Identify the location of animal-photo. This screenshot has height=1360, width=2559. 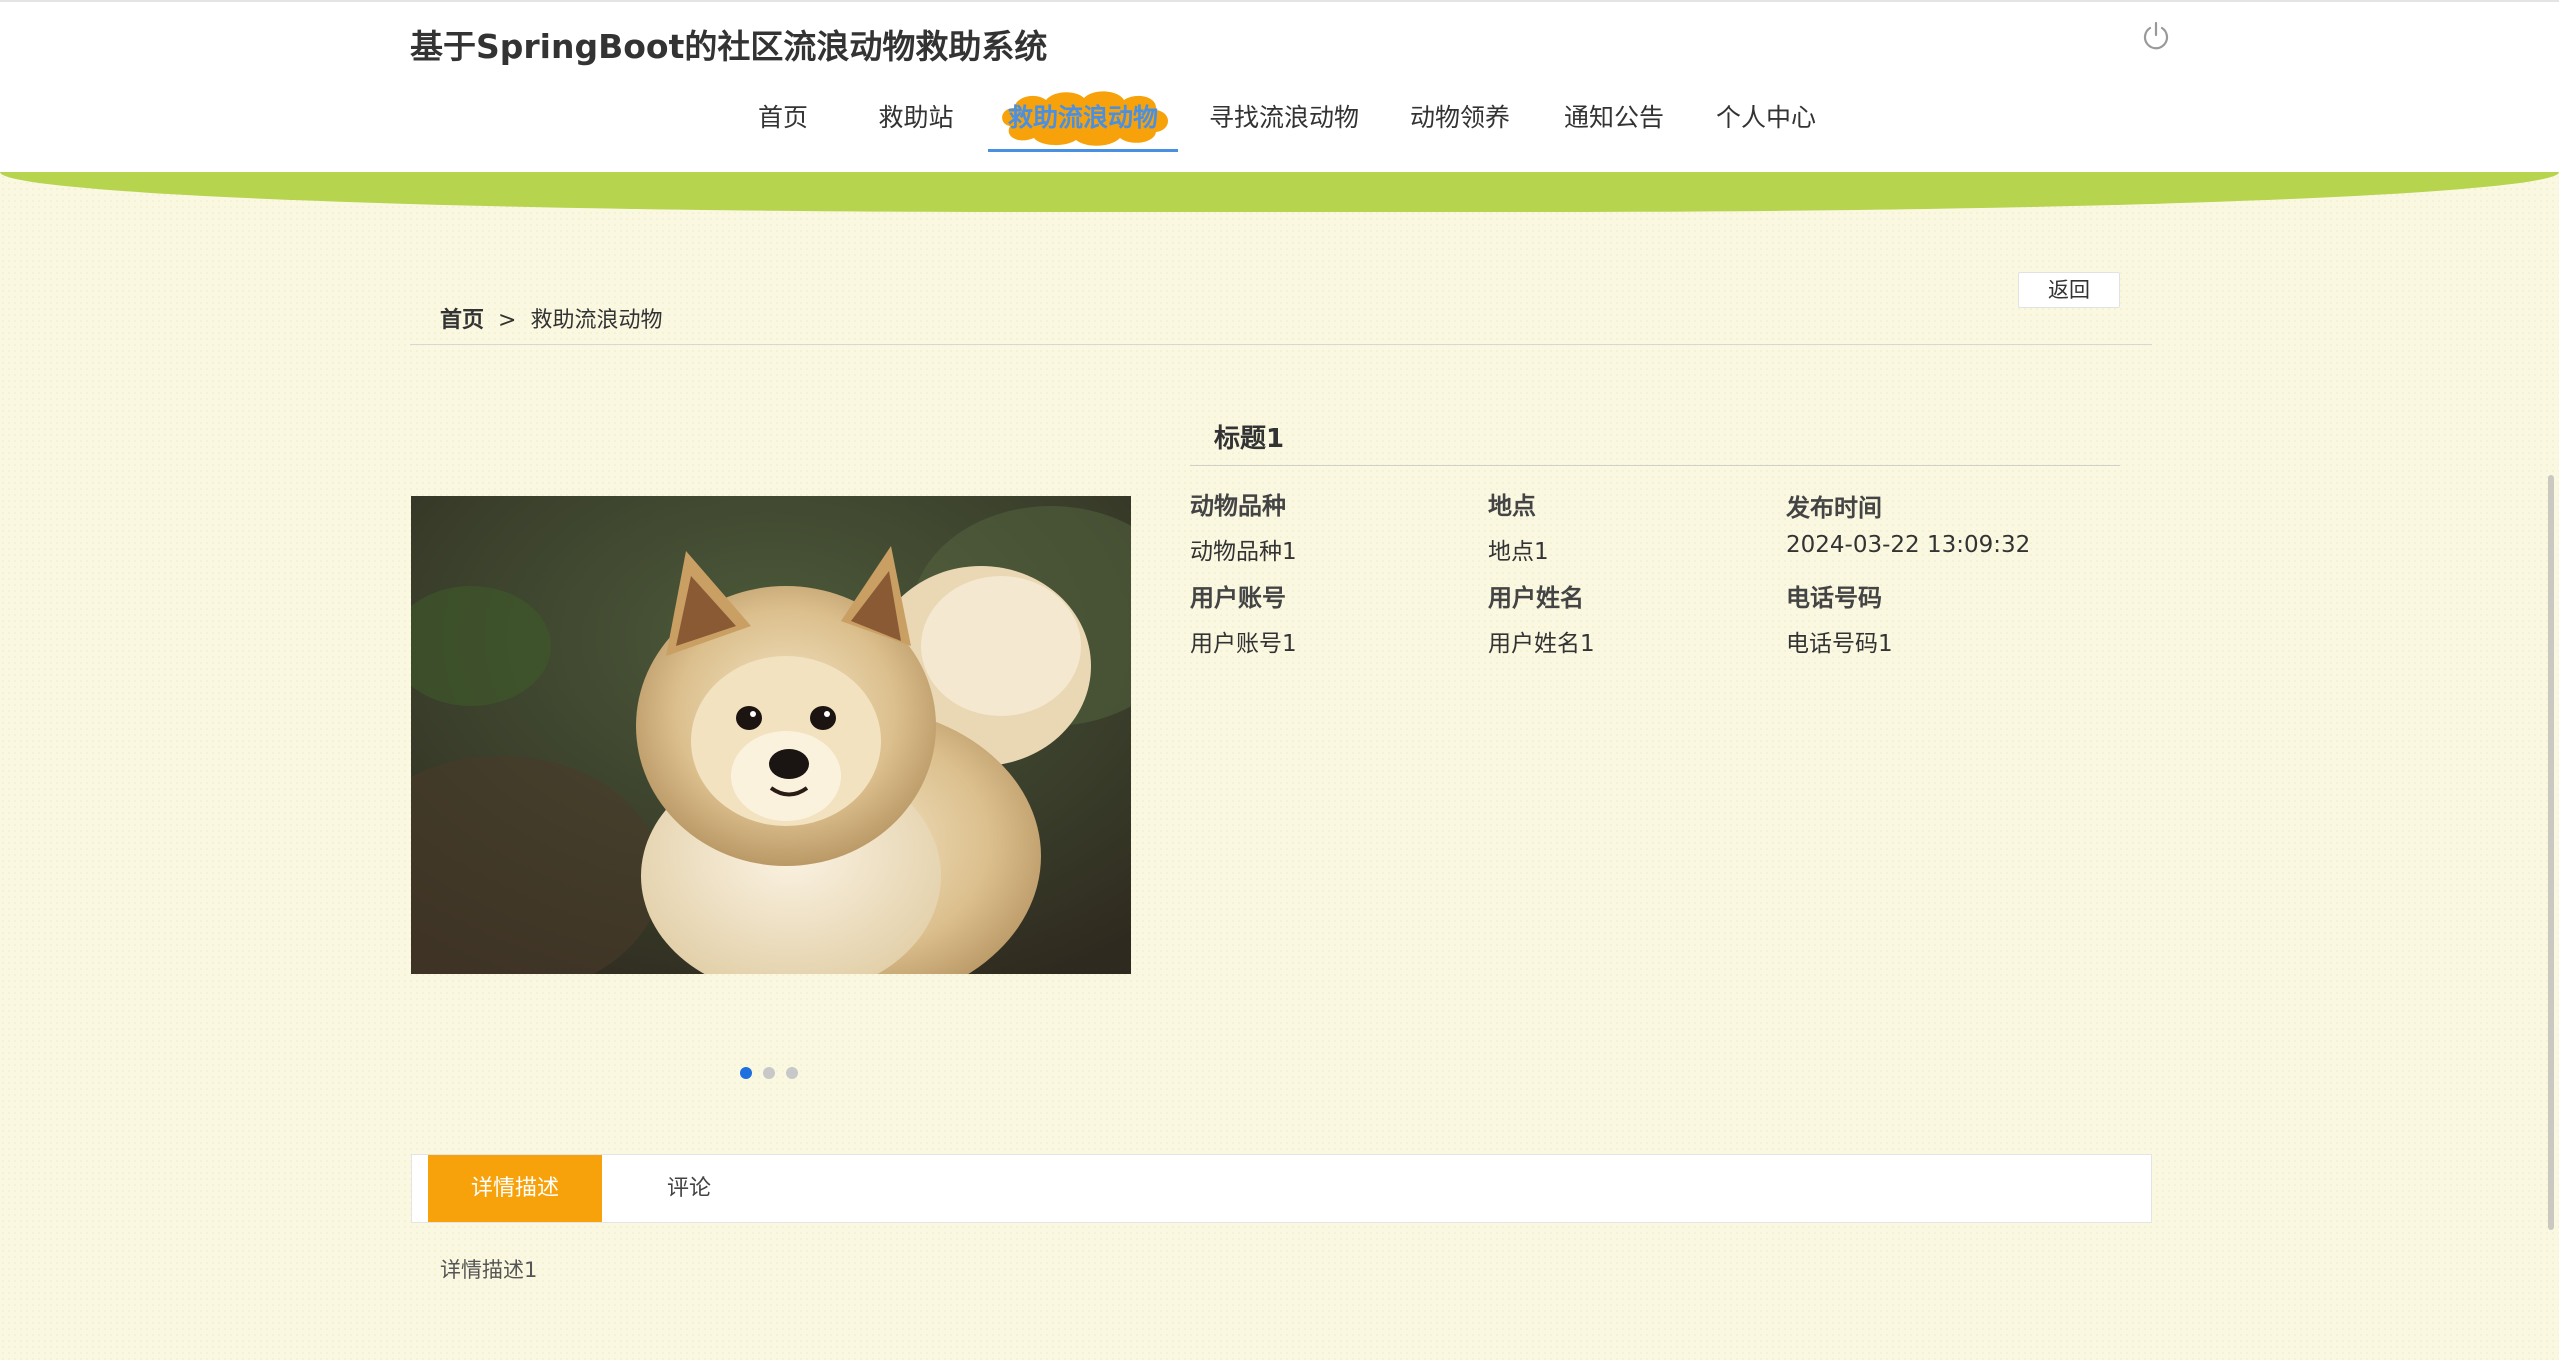
(771, 735).